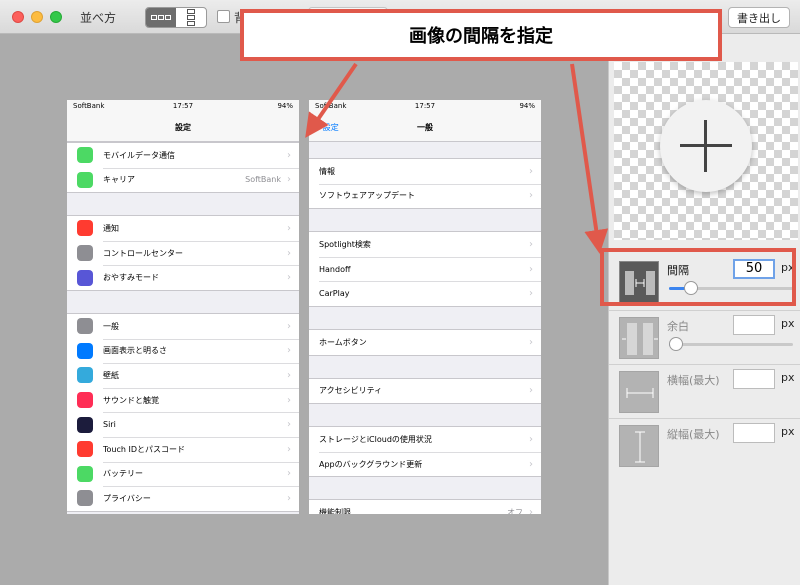 This screenshot has height=585, width=800. I want to click on image-drop-area, so click(706, 151).